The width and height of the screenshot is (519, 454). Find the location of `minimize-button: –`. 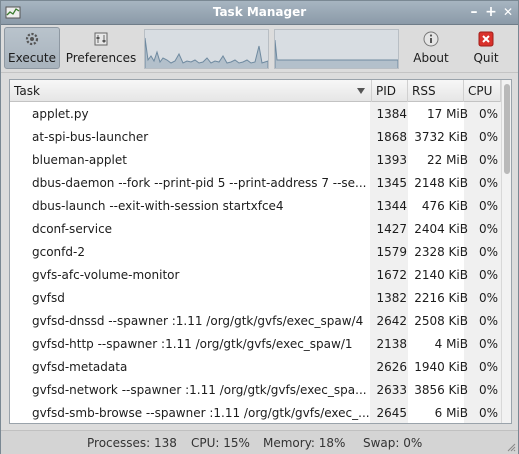

minimize-button: – is located at coordinates (474, 12).